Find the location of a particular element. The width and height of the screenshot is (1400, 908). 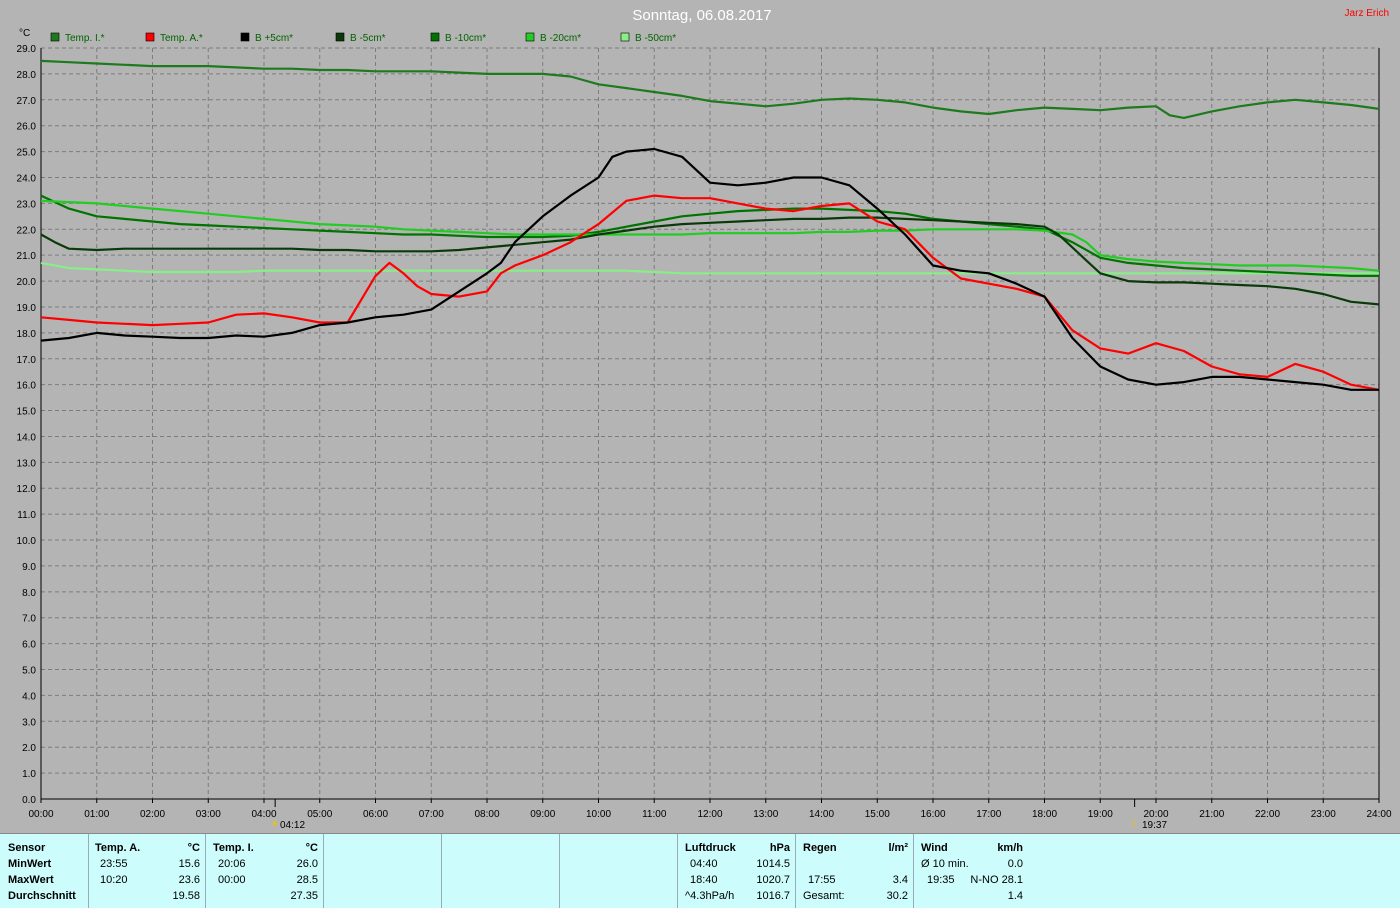

x-tick-label: 01:00 is located at coordinates (96, 814).